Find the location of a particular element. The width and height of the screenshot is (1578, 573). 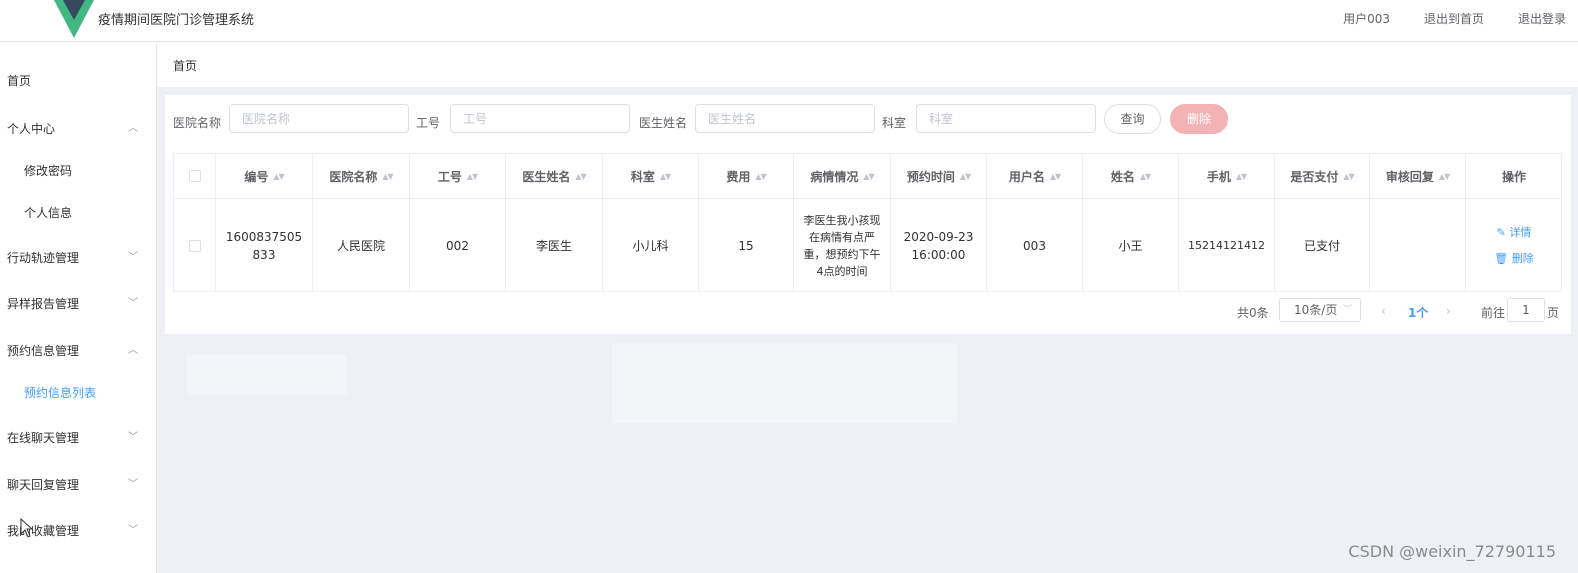

table-cell-actions: ✎ 详情 🗑 删除 is located at coordinates (1514, 245).